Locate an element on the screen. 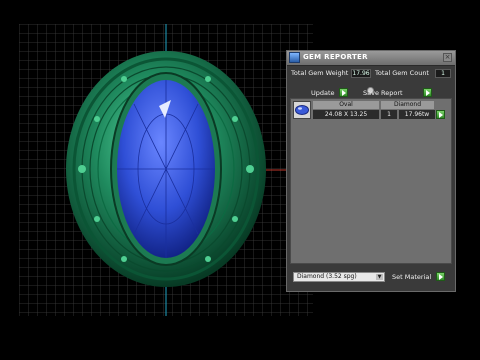 This screenshot has height=360, width=480. update-go-button is located at coordinates (343, 92).